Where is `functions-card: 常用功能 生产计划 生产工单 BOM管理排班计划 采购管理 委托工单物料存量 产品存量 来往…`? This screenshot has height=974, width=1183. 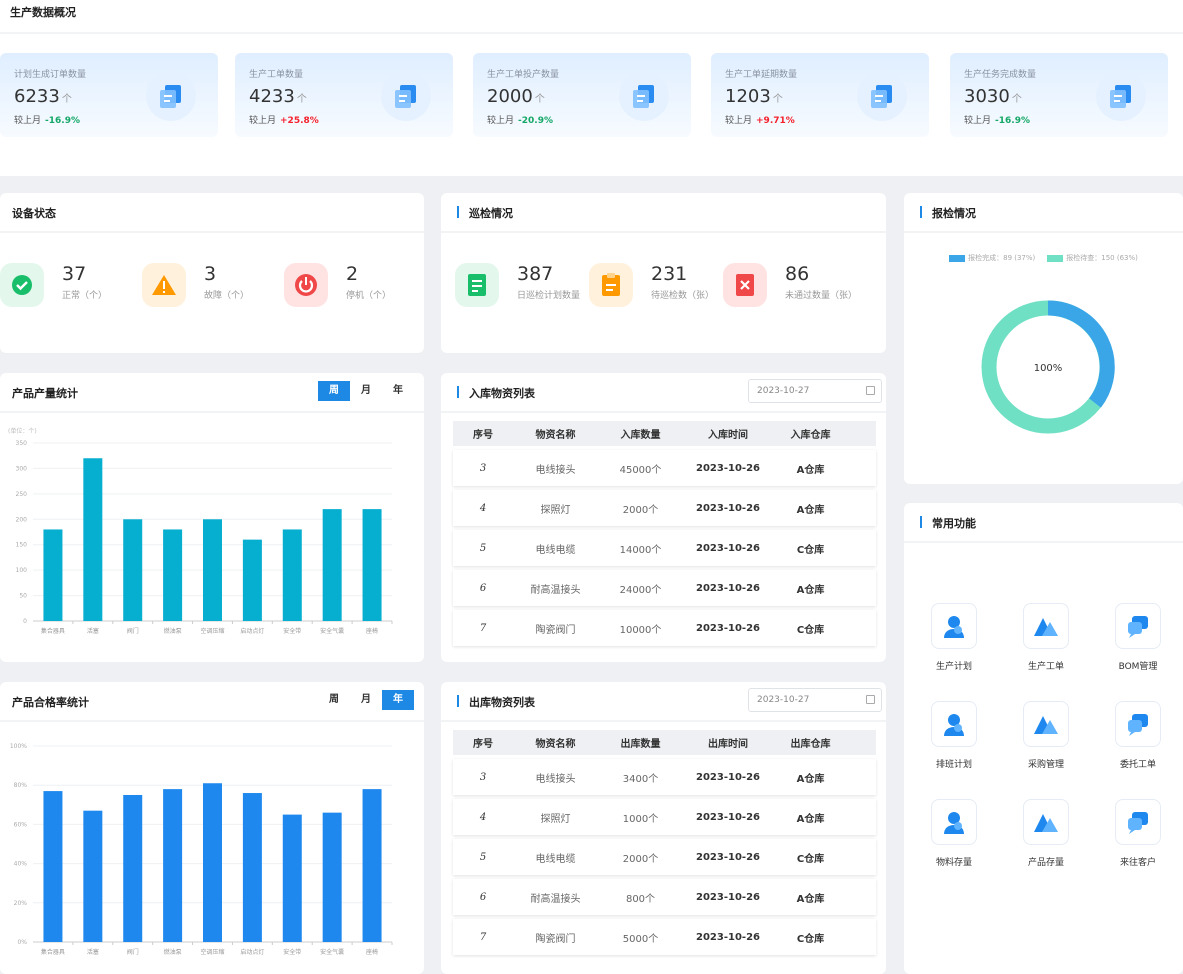
functions-card: 常用功能 生产计划 生产工单 BOM管理排班计划 采购管理 委托工单物料存量 产品存量 来往… is located at coordinates (1043, 738).